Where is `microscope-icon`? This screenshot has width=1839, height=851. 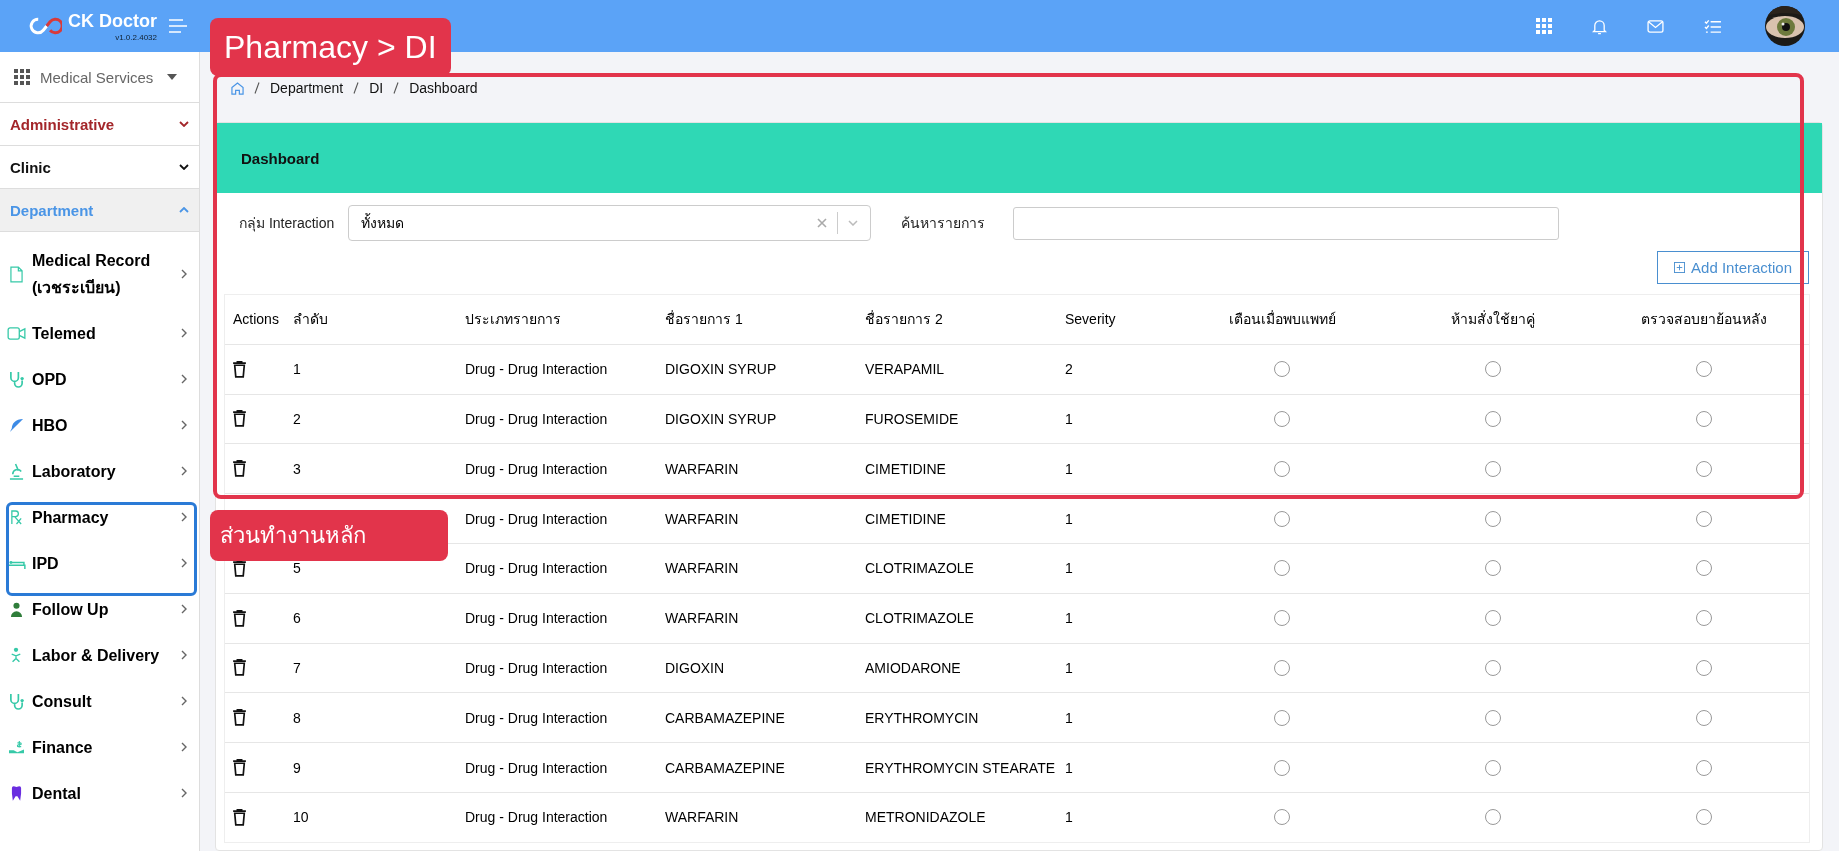
microscope-icon is located at coordinates (16, 471).